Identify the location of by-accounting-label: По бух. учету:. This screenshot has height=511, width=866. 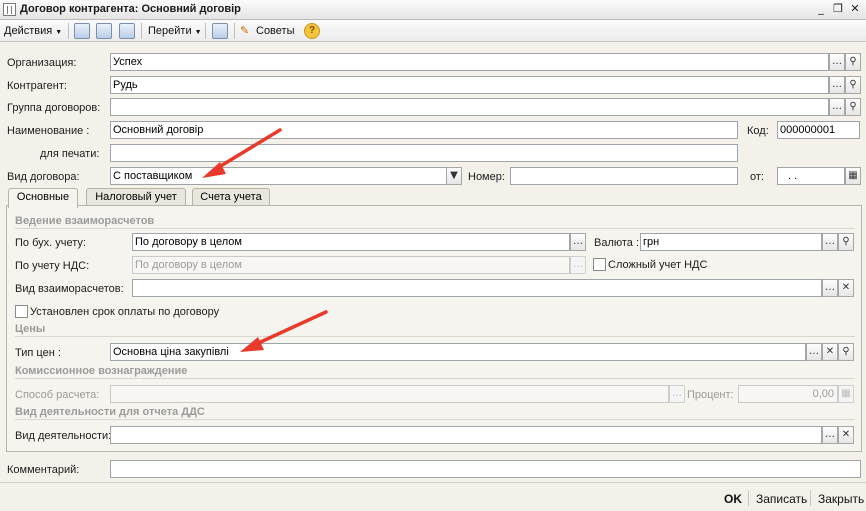
(50, 243).